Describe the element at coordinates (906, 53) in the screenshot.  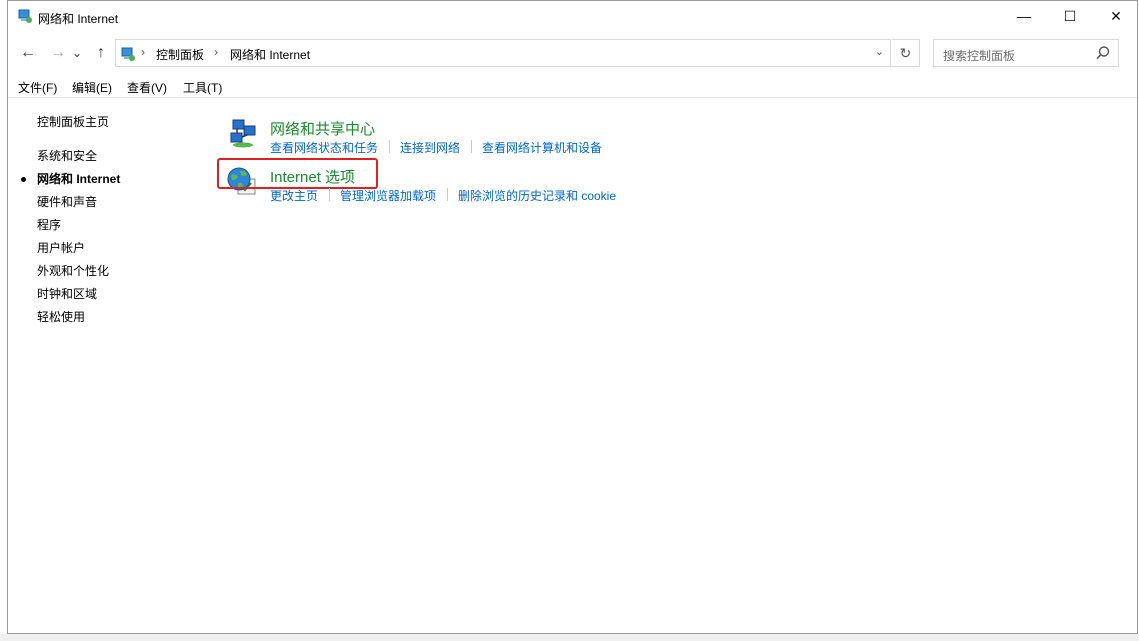
I see `refresh-button: ↻` at that location.